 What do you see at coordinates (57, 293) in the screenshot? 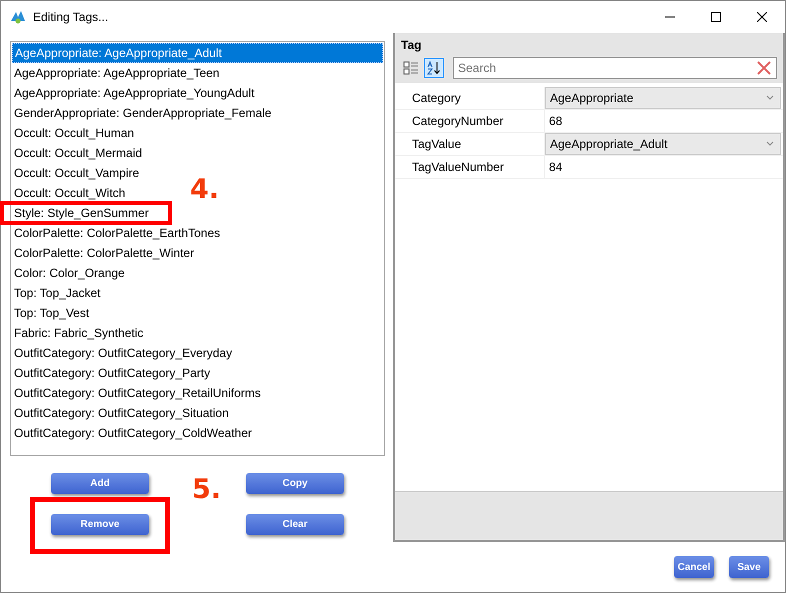
I see `tag-list-item: Top: Top_Jacket` at bounding box center [57, 293].